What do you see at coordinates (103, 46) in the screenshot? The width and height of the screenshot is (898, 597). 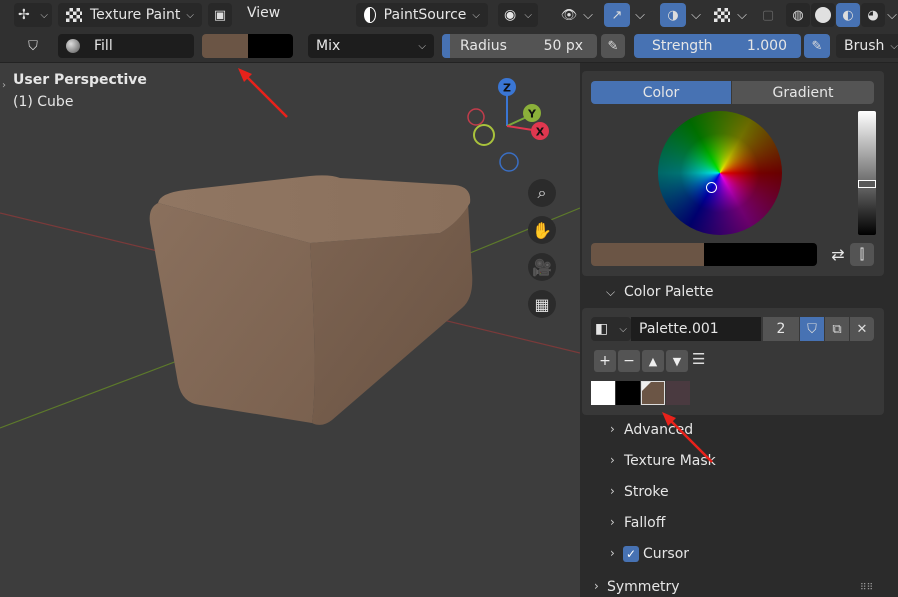 I see `brush-name: Fill` at bounding box center [103, 46].